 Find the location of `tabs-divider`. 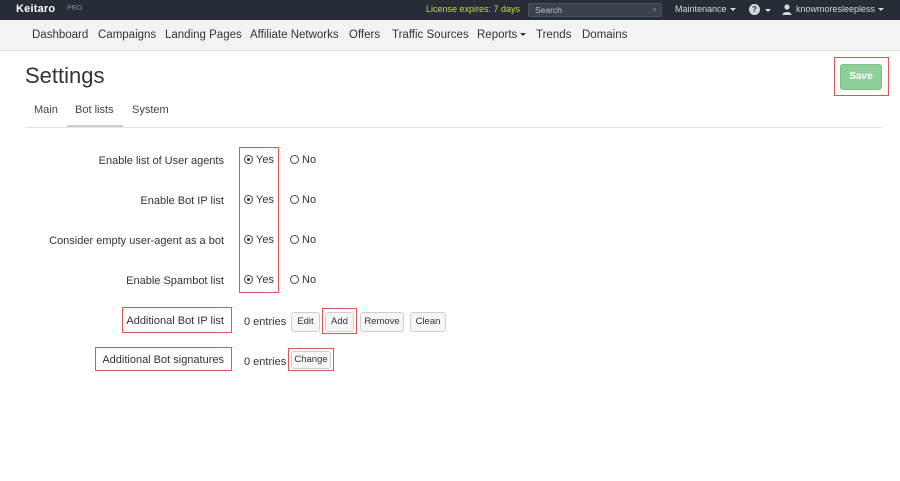

tabs-divider is located at coordinates (453, 127).